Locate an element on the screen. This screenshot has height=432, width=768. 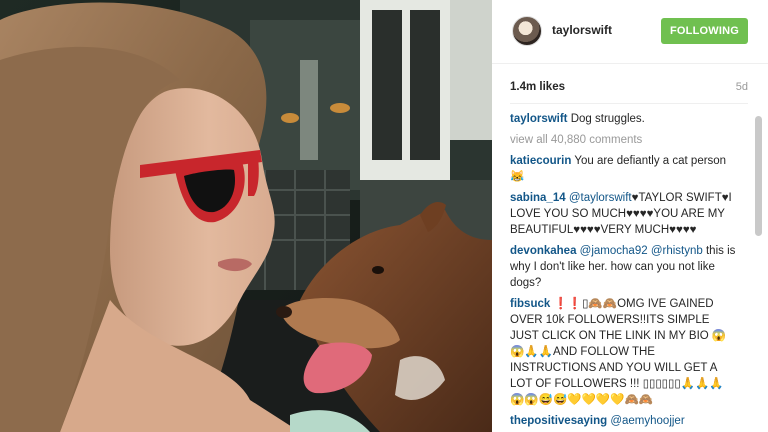
mention-link: @jamocha92 is located at coordinates (612, 251).